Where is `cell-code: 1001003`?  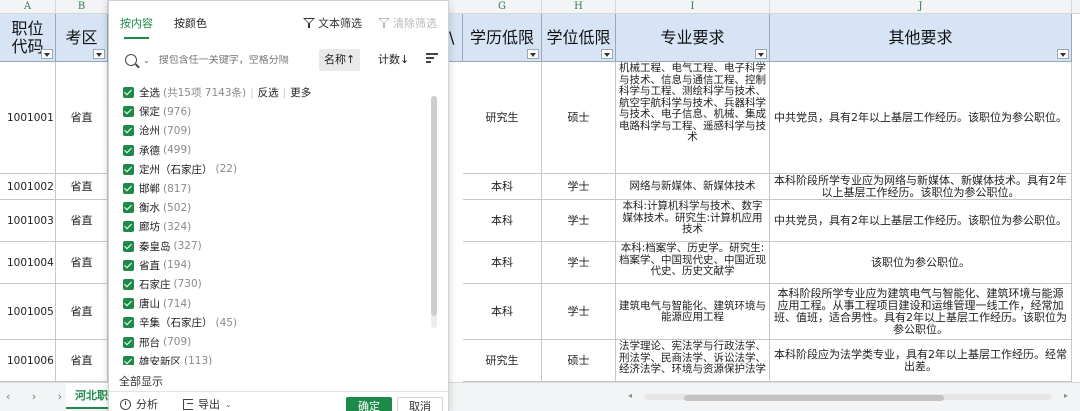
cell-code: 1001003 is located at coordinates (28, 221).